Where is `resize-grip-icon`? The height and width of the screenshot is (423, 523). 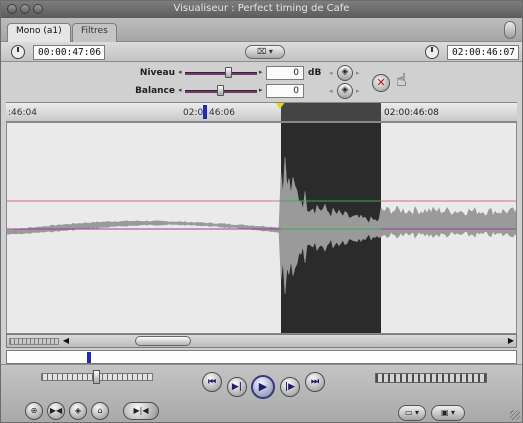
resize-grip-icon is located at coordinates (515, 415).